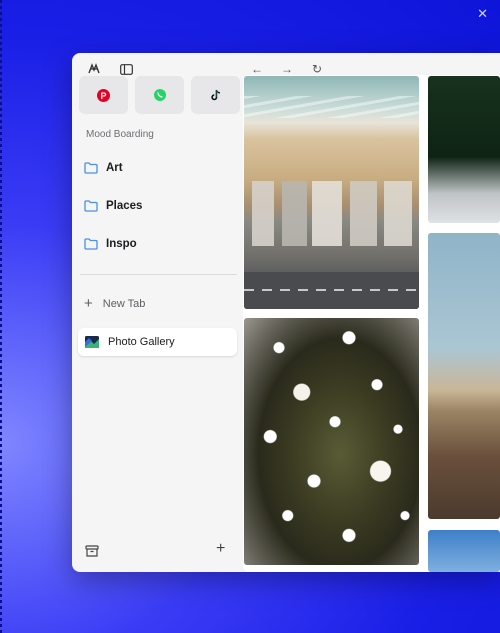  I want to click on pinterest-favorite-button: P, so click(103, 95).